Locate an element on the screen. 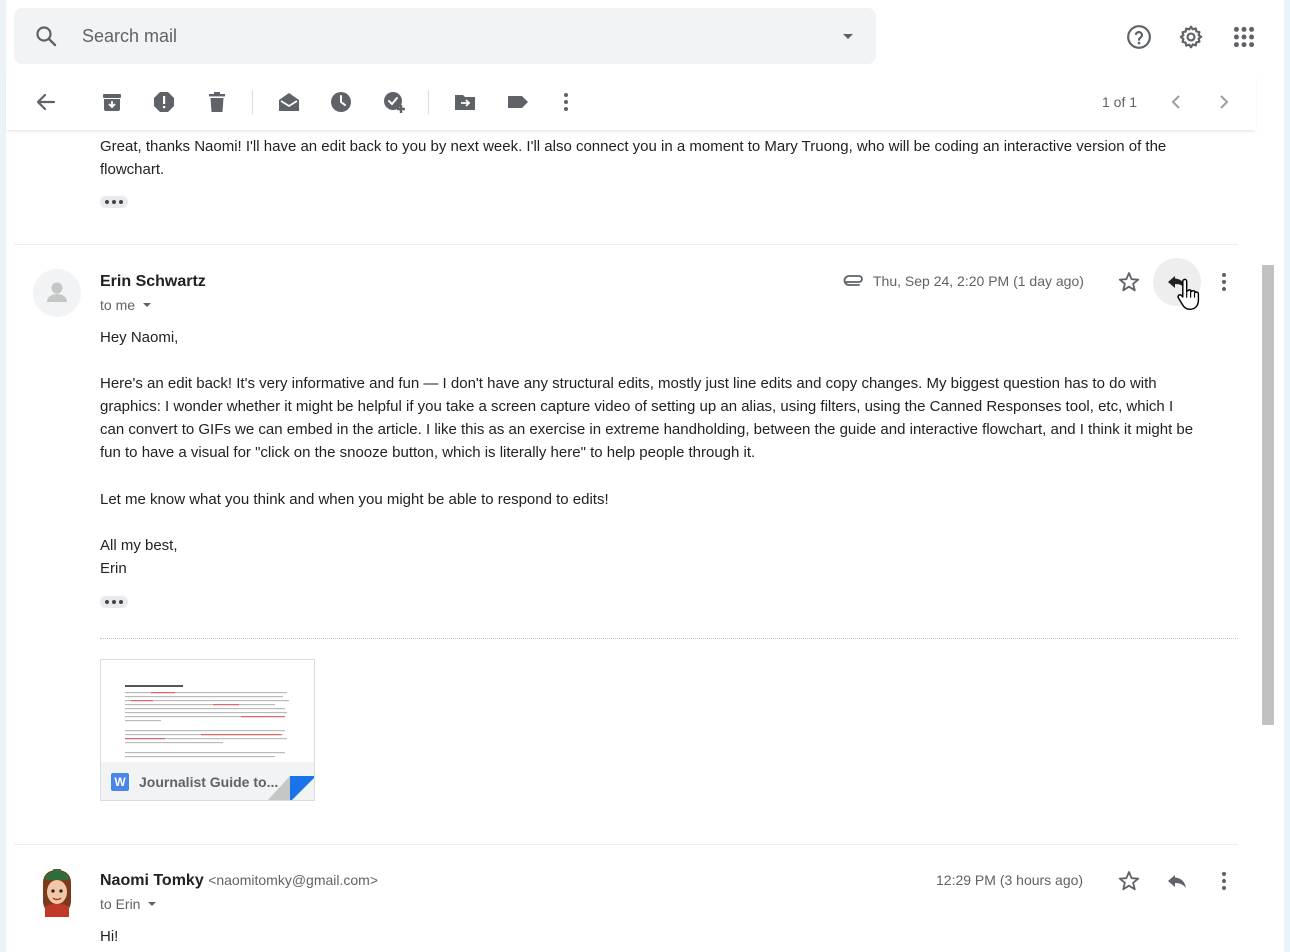  mark-unread-icon is located at coordinates (289, 102).